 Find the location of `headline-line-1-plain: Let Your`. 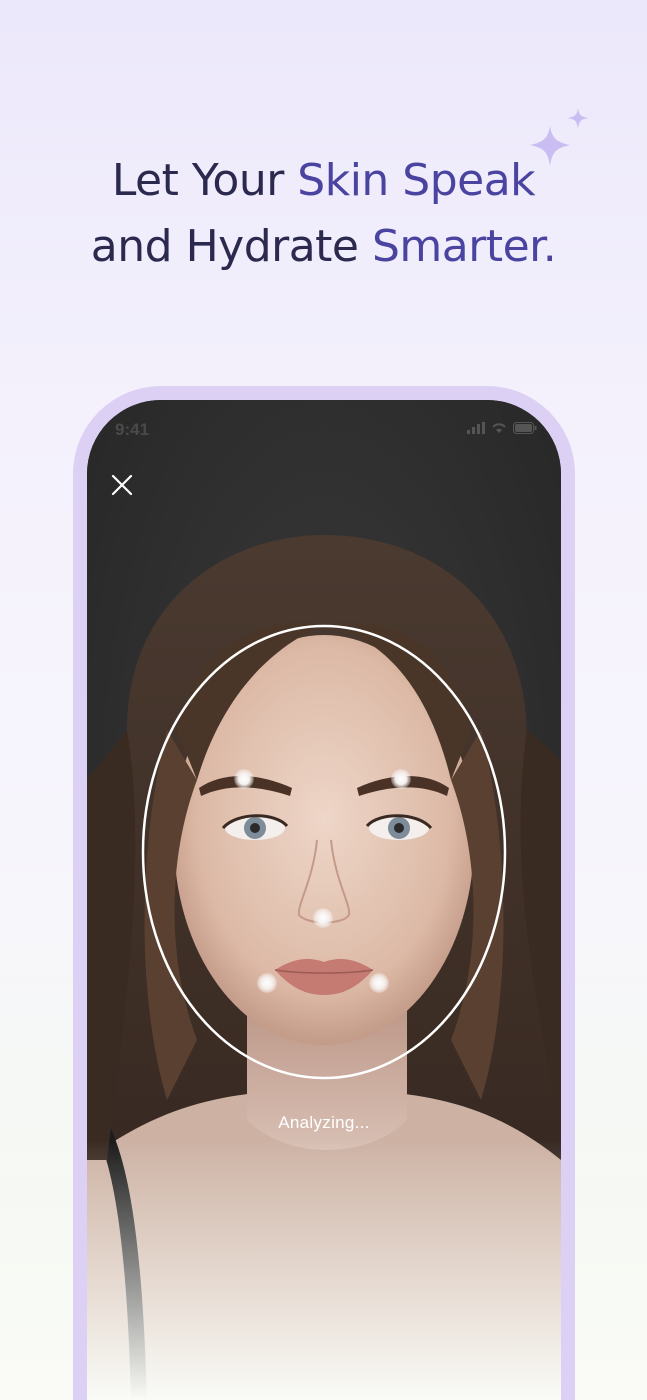

headline-line-1-plain: Let Your is located at coordinates (204, 180).